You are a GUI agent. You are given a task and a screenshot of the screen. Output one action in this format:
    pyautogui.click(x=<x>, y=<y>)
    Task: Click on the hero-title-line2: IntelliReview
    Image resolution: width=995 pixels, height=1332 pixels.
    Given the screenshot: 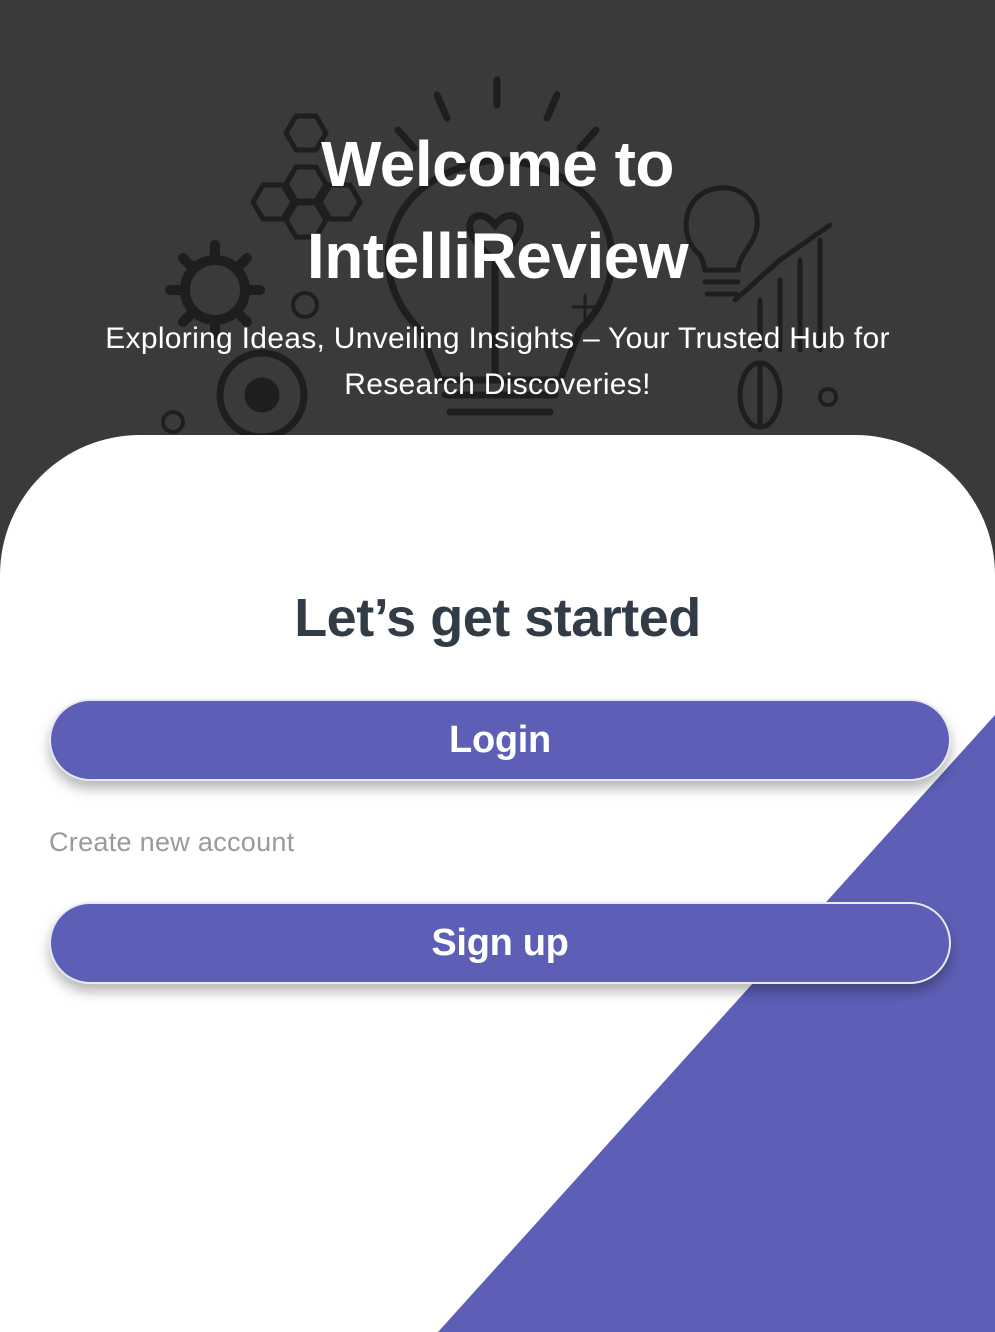 What is the action you would take?
    pyautogui.click(x=497, y=256)
    